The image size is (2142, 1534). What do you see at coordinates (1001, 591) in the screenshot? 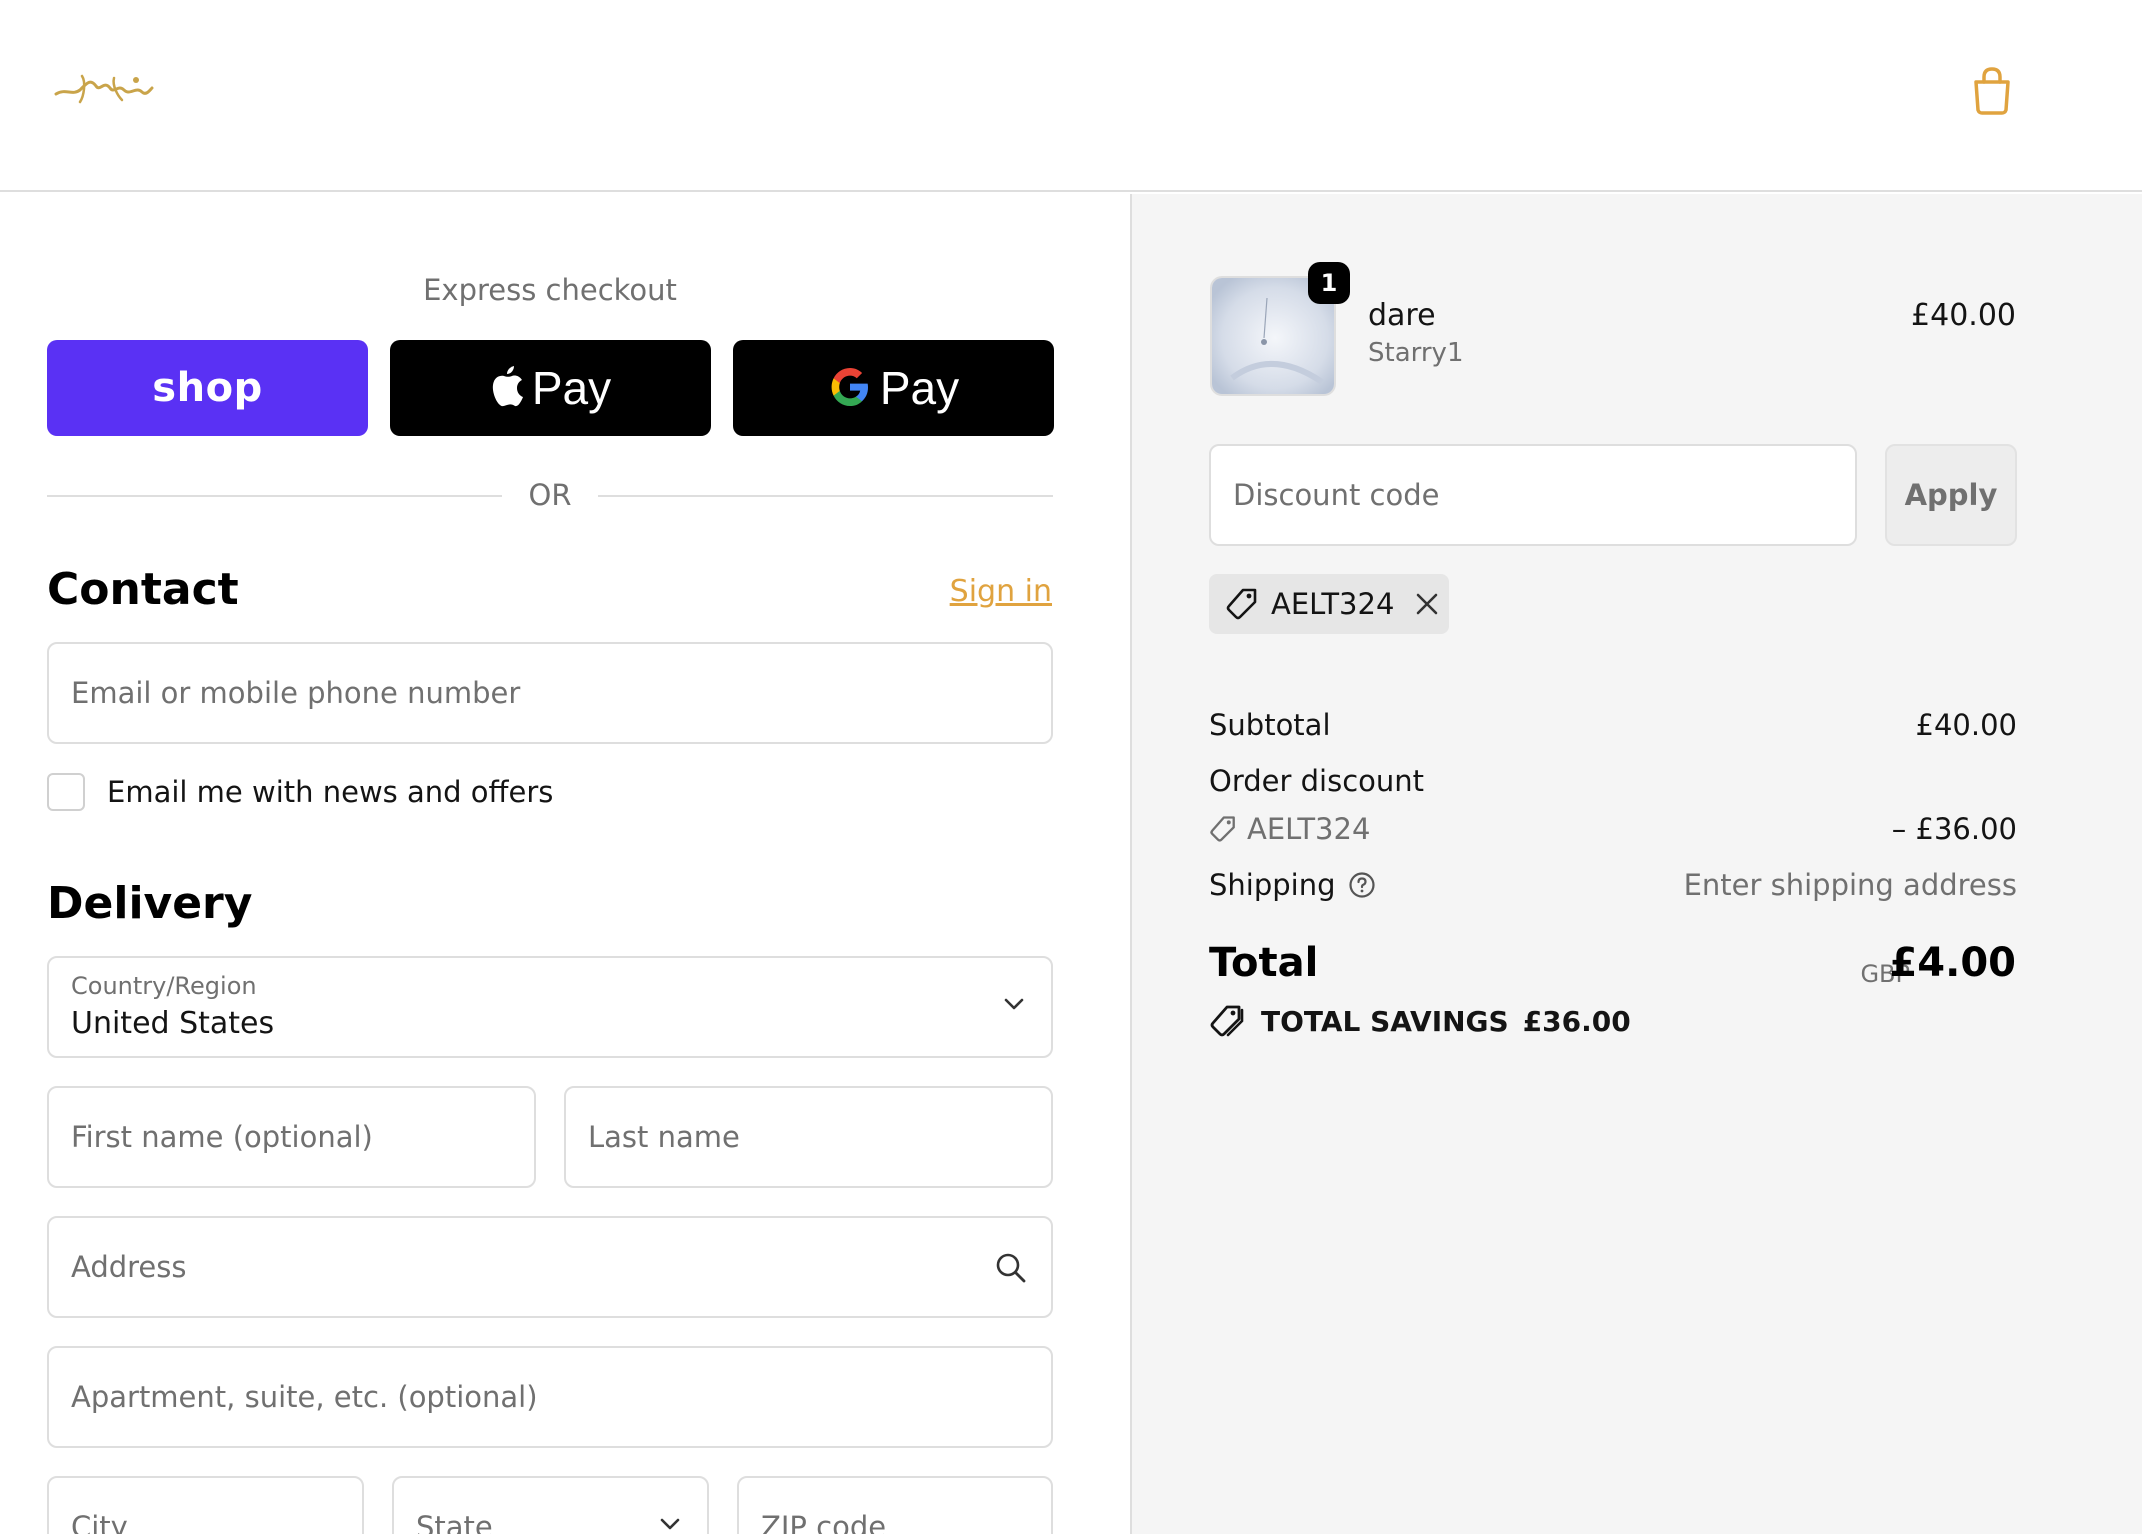
I see `sign-in-link: Sign in` at bounding box center [1001, 591].